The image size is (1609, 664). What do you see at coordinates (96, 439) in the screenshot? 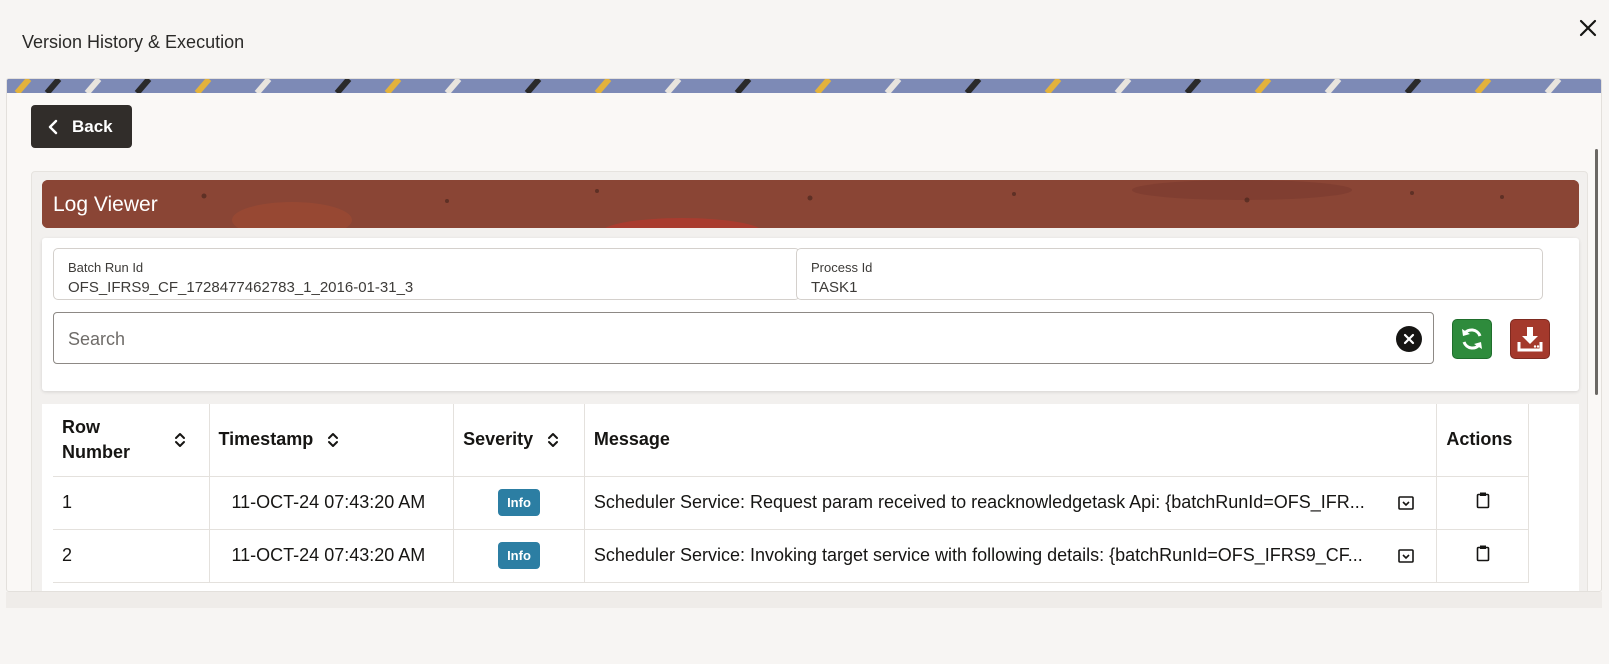
I see `column-header-label: Row Number` at bounding box center [96, 439].